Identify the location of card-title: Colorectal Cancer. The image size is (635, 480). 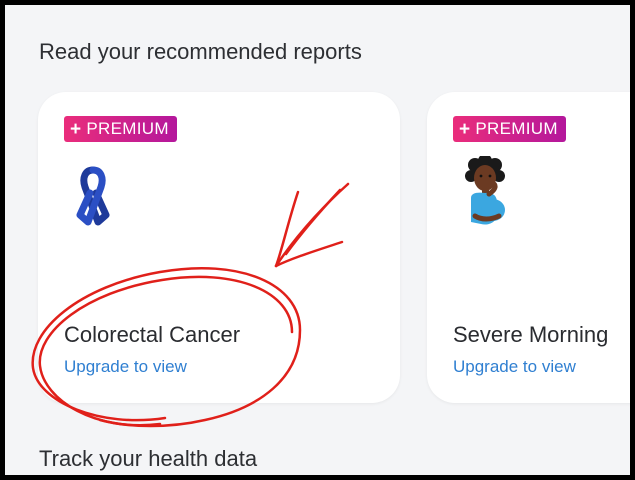
(152, 334).